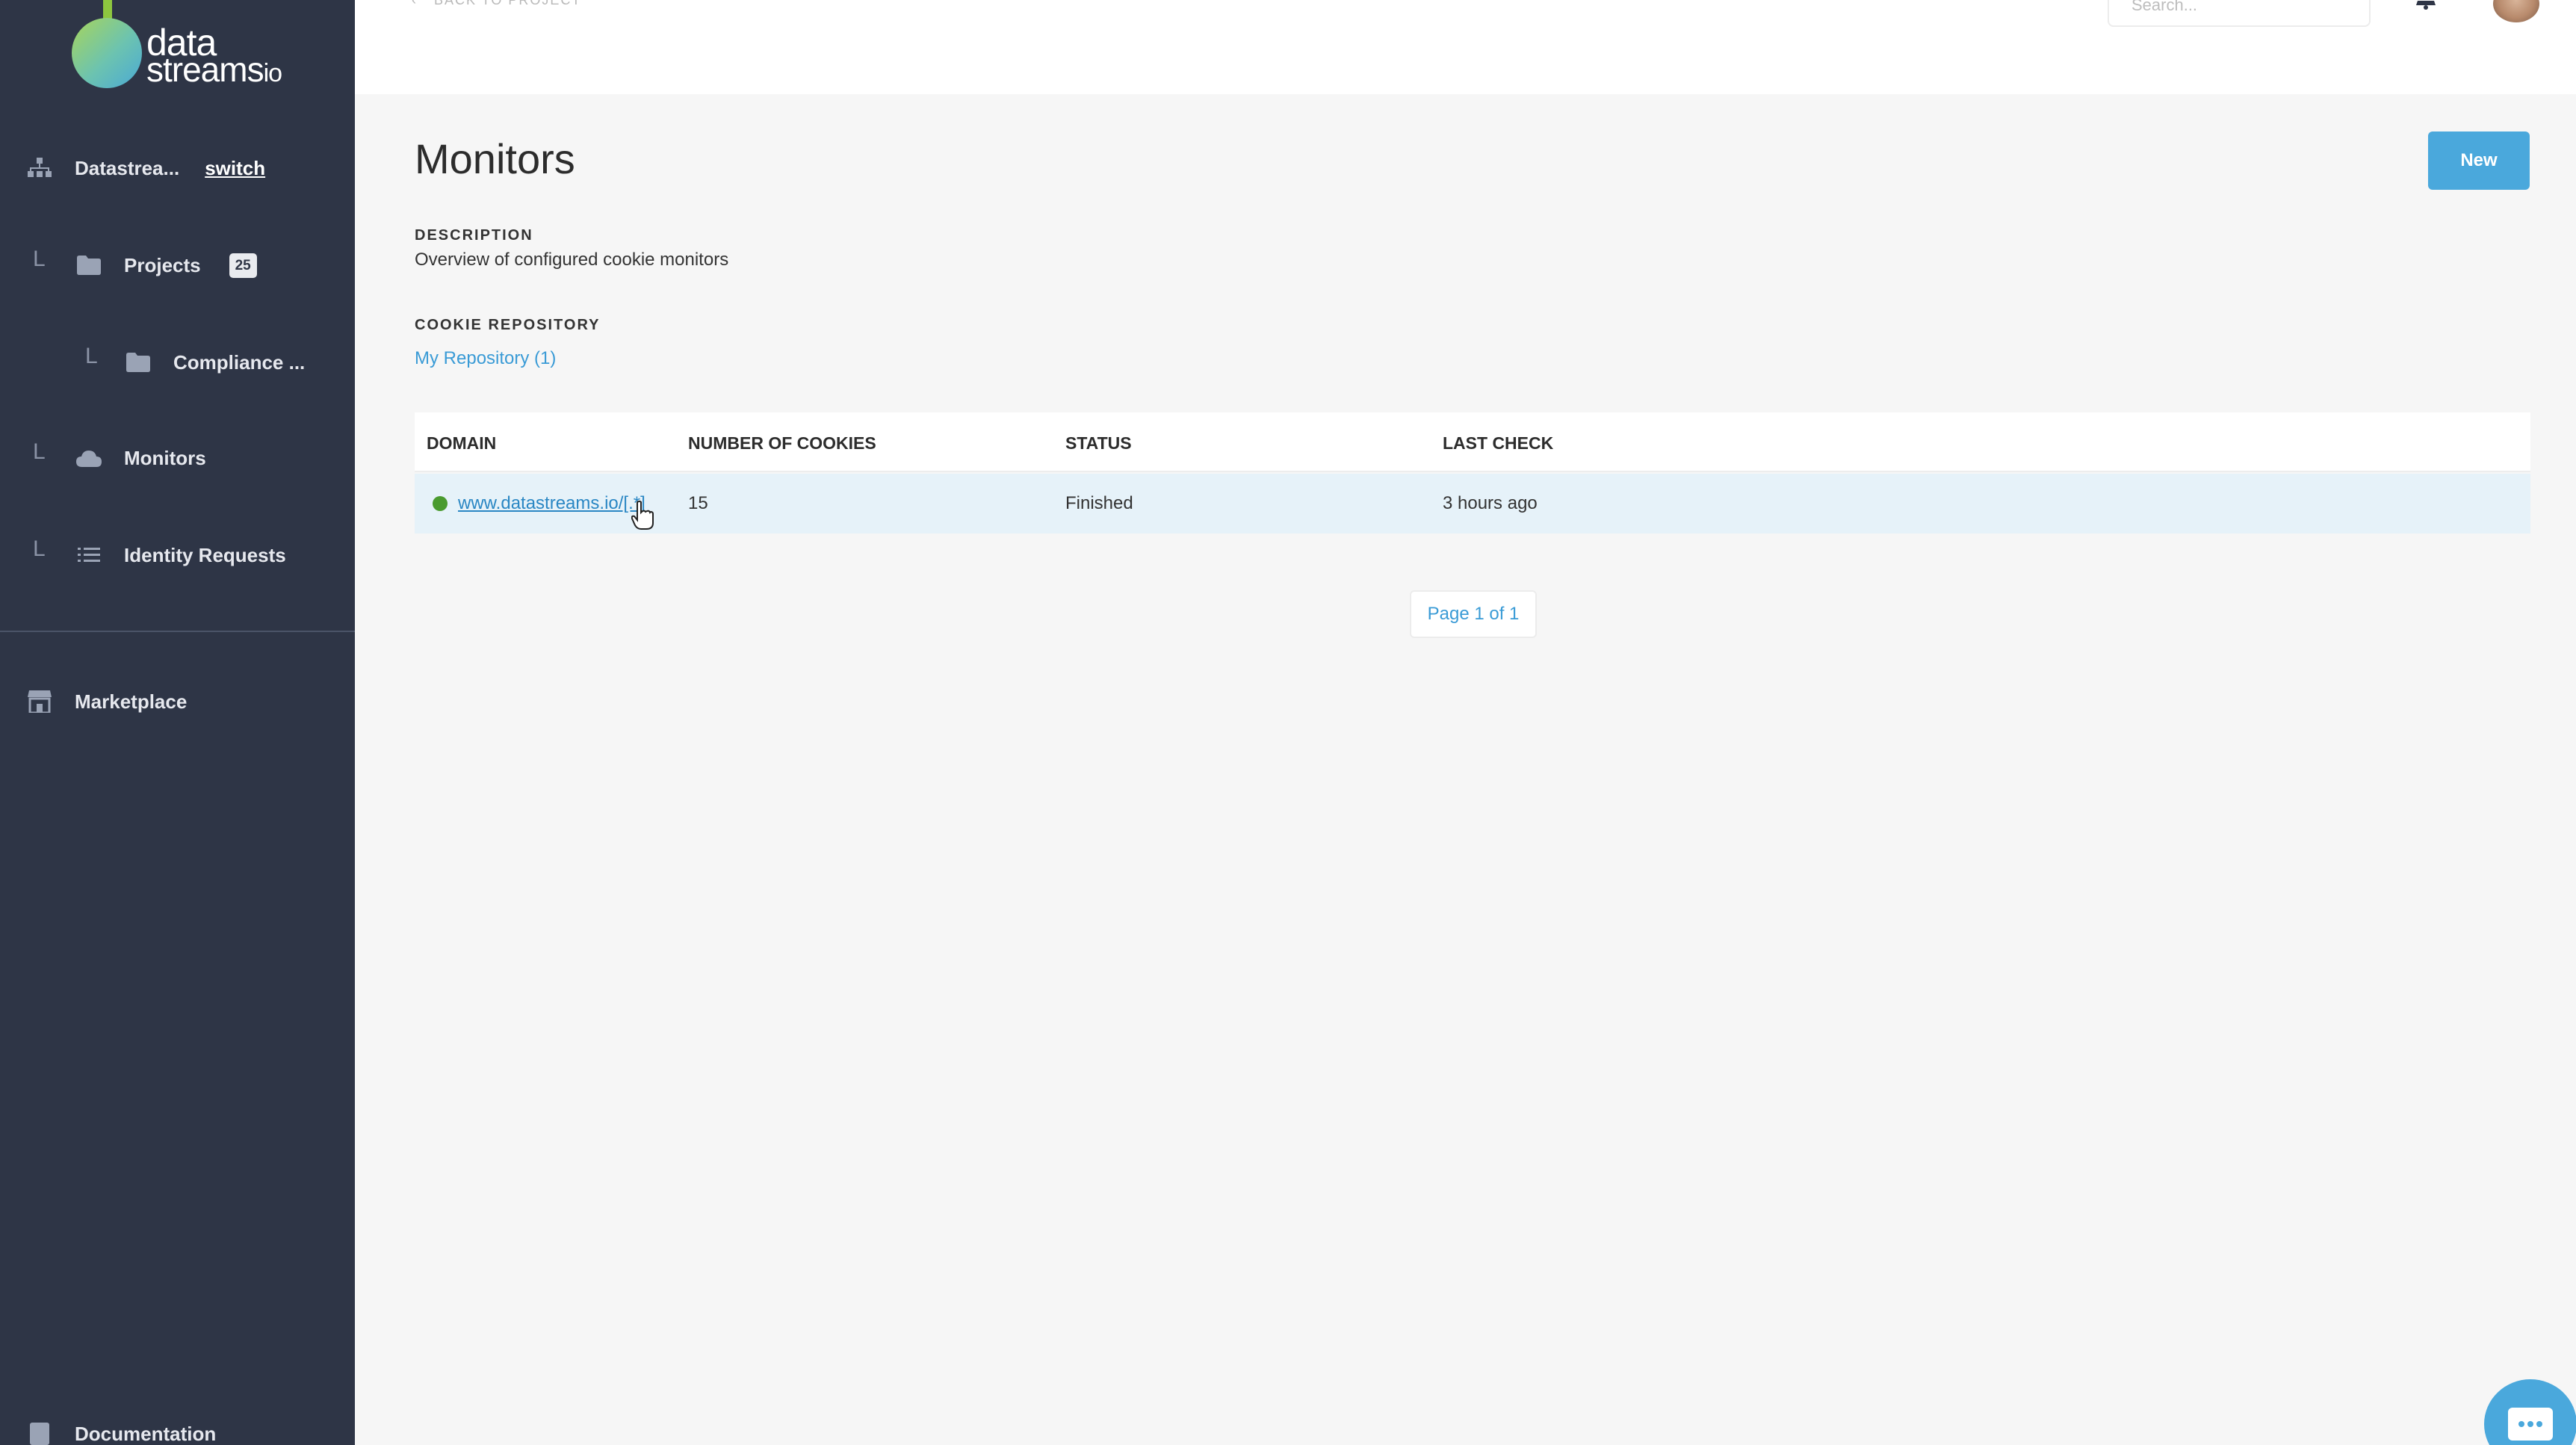 The image size is (2576, 1445). What do you see at coordinates (205, 69) in the screenshot?
I see `logo-text-streams-word: streams` at bounding box center [205, 69].